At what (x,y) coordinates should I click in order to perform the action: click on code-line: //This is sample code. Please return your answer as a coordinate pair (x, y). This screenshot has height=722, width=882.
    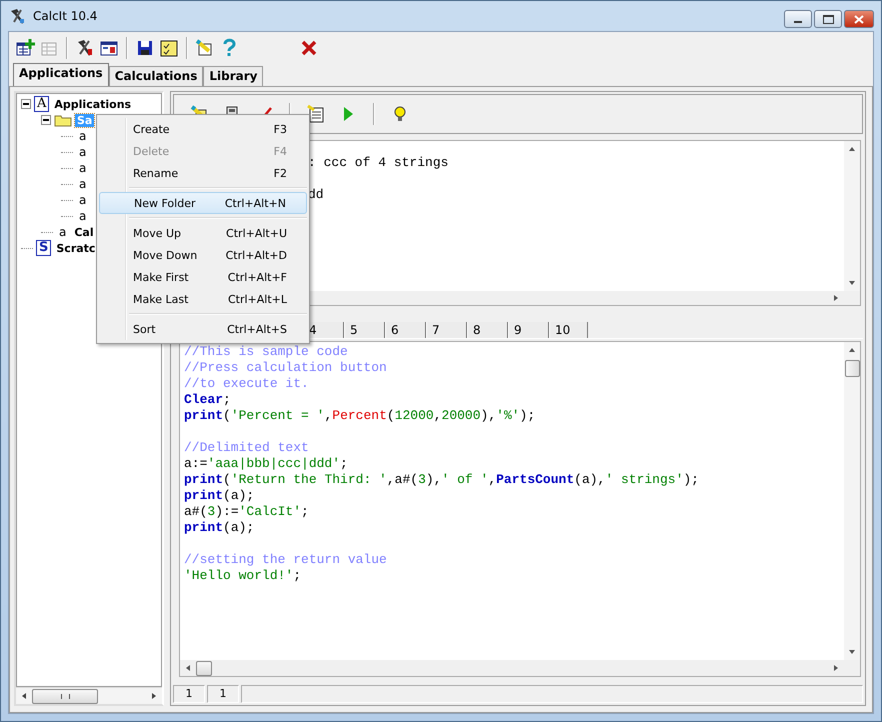
    Looking at the image, I should click on (266, 352).